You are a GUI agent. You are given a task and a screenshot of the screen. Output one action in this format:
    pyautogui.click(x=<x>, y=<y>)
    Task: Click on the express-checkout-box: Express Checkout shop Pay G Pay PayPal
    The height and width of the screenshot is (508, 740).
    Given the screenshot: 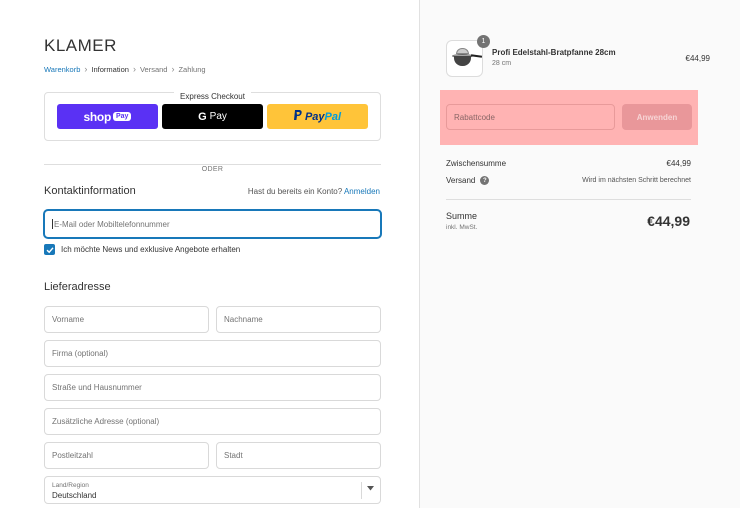 What is the action you would take?
    pyautogui.click(x=212, y=116)
    